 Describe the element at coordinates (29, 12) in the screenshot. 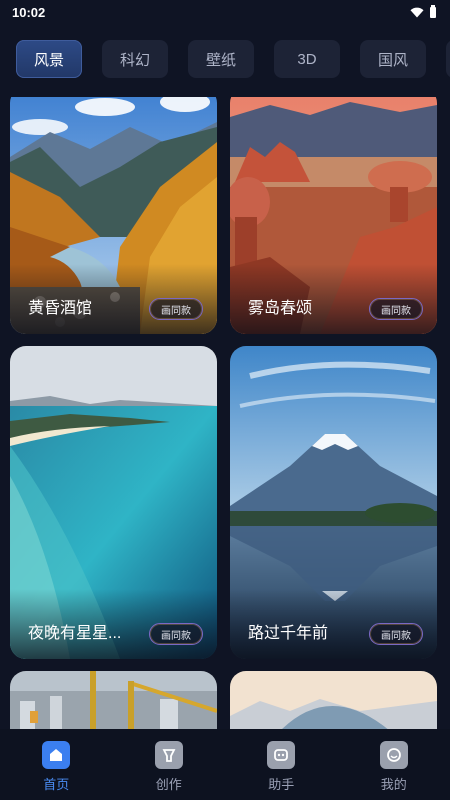

I see `status-time: 10:02` at that location.